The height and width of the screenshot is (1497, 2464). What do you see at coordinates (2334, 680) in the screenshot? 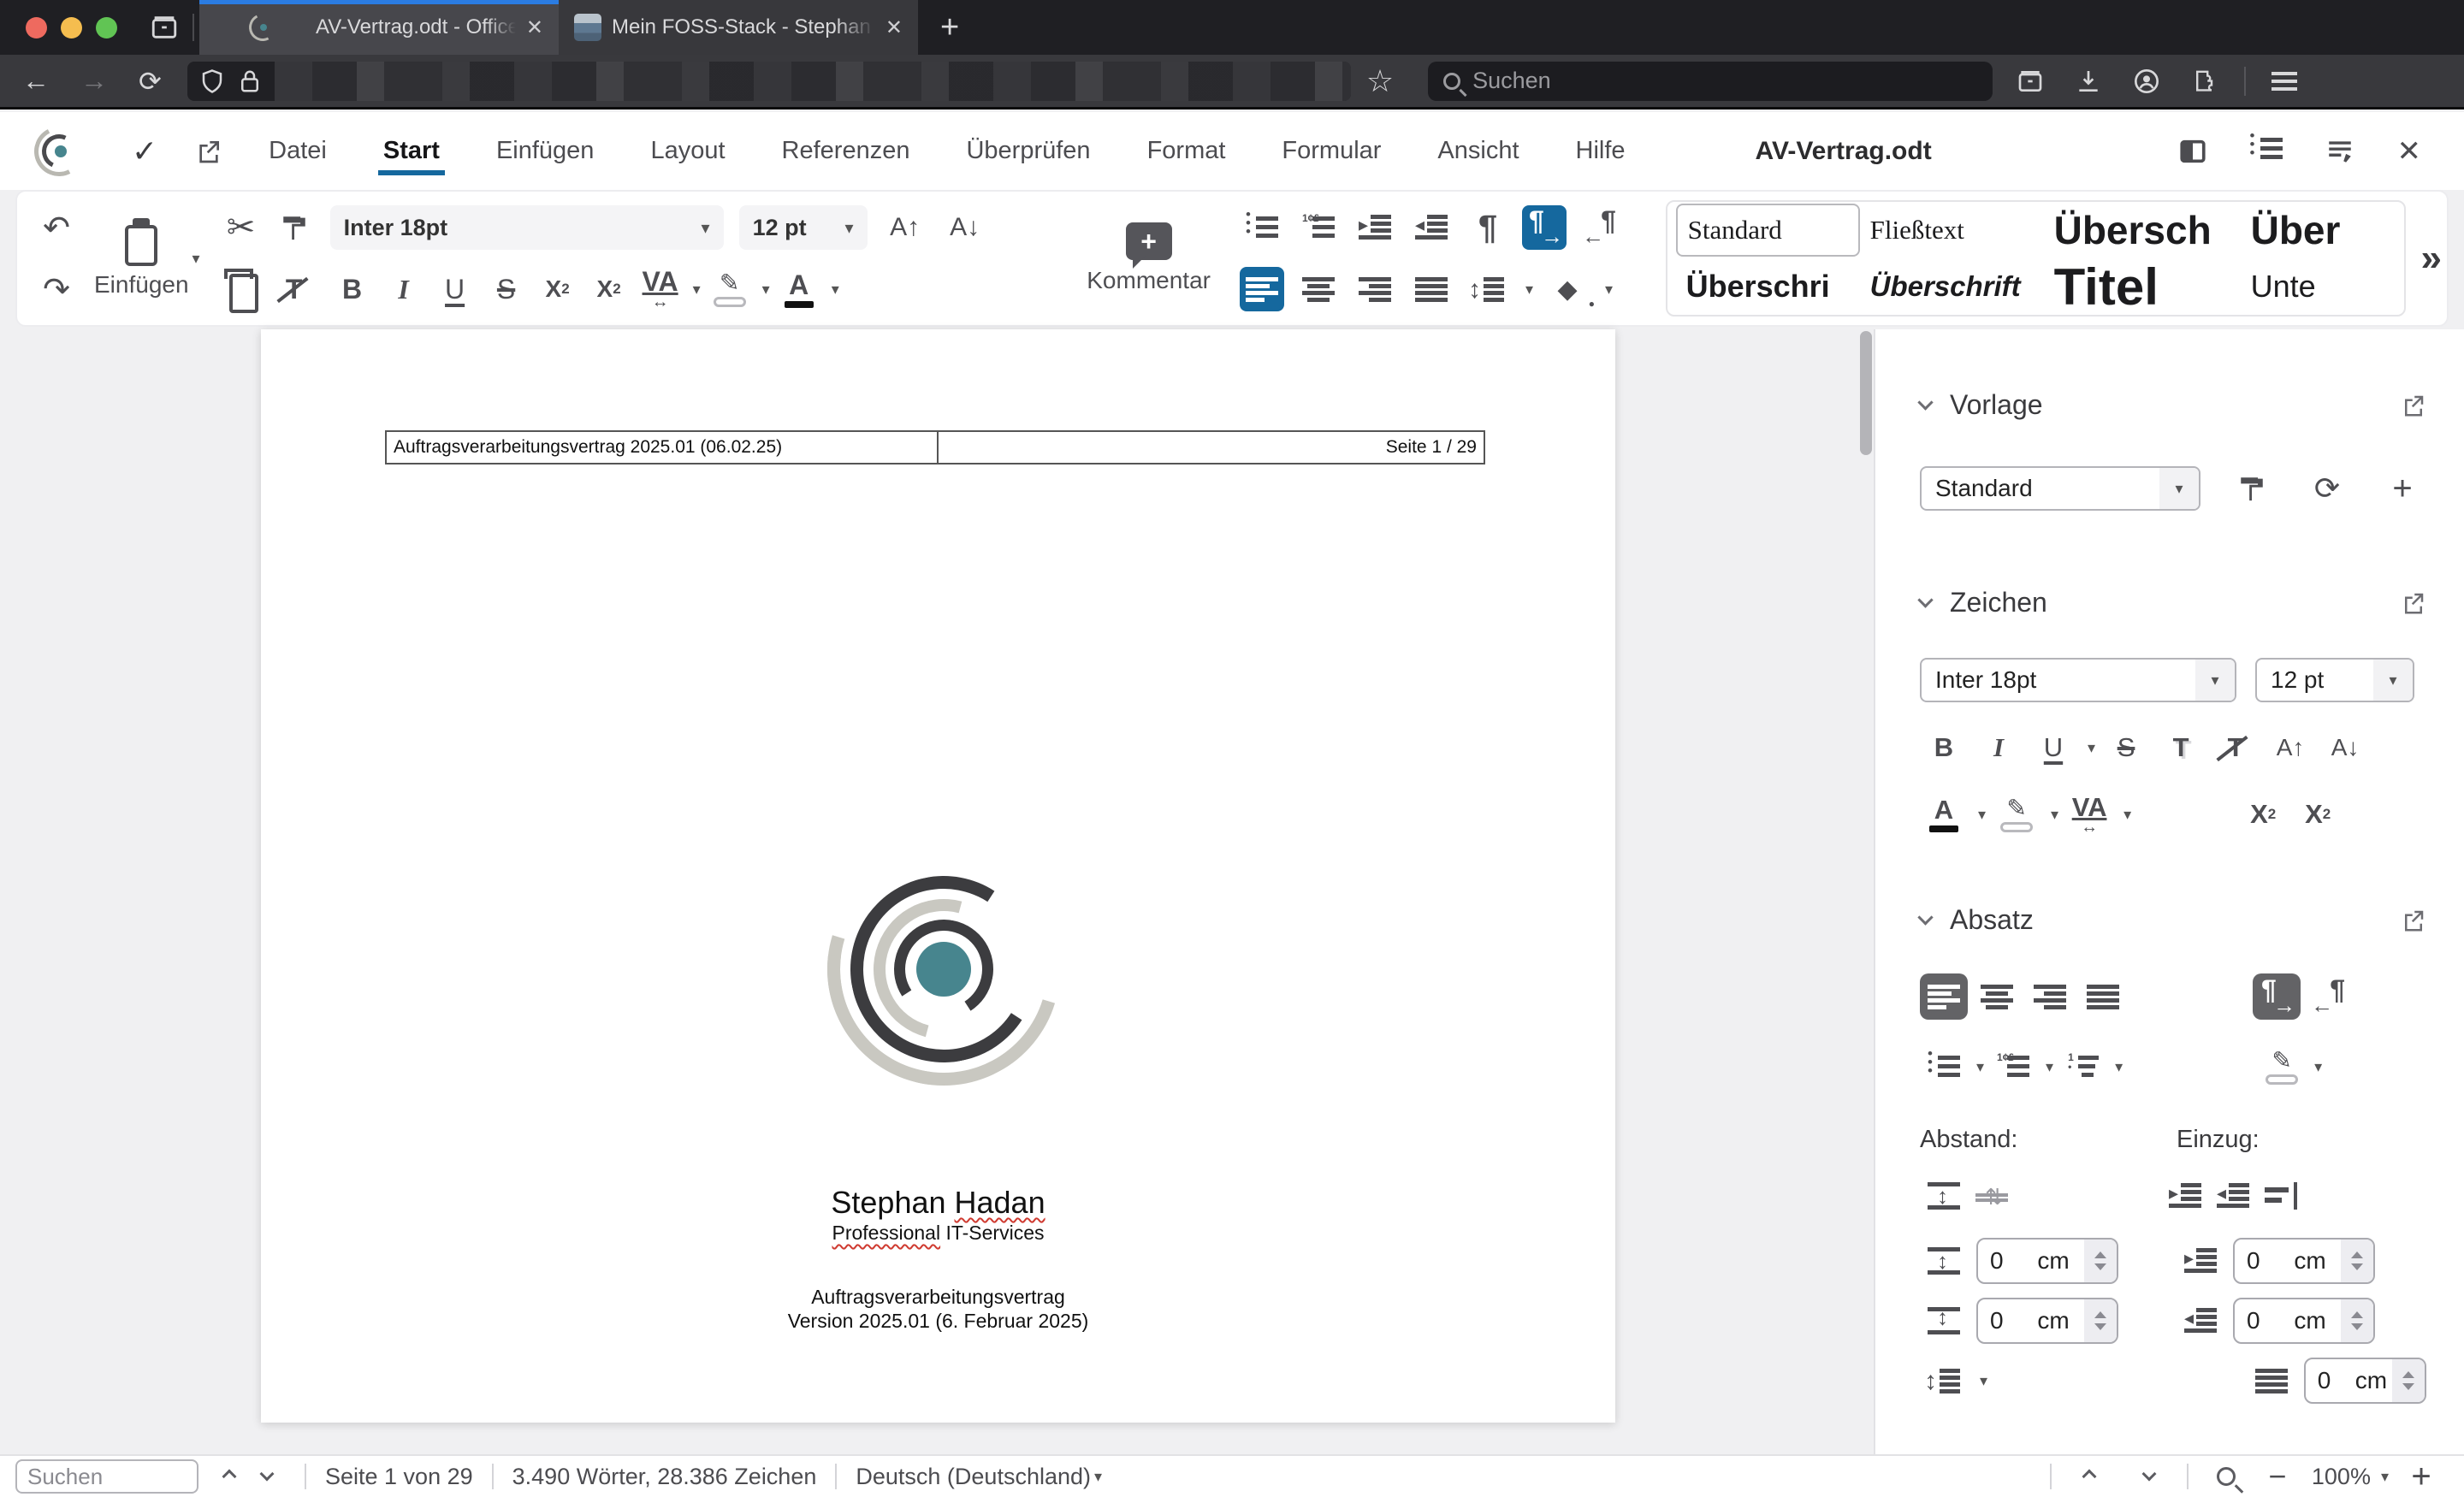
I see `sidebar-font-size-combobox: 12 pt ▾` at bounding box center [2334, 680].